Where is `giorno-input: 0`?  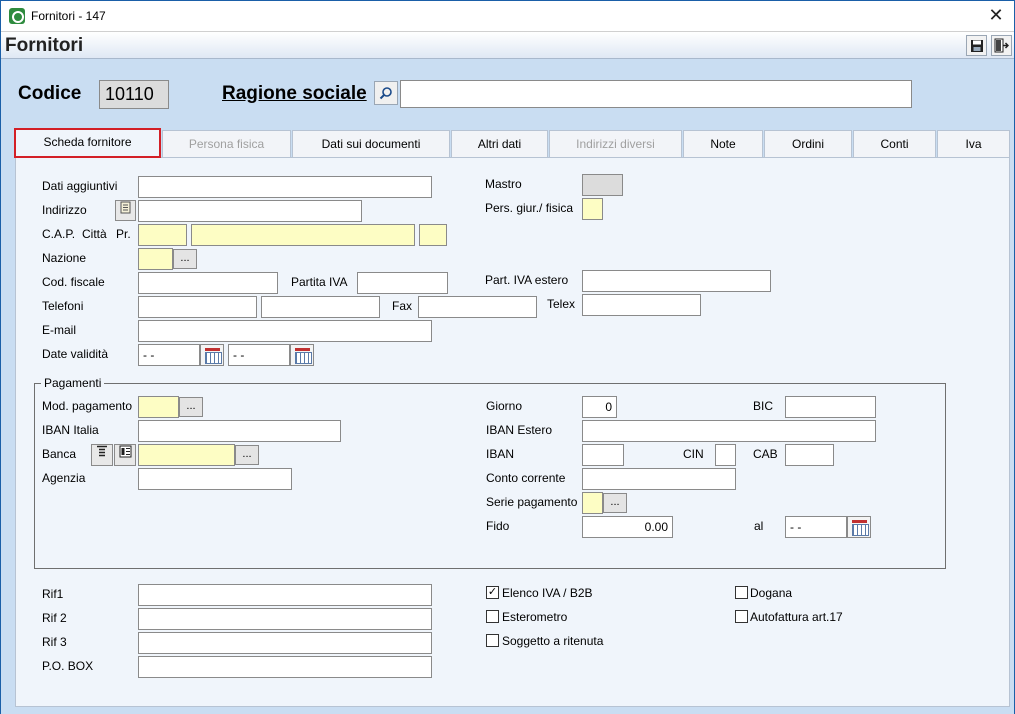 giorno-input: 0 is located at coordinates (599, 407).